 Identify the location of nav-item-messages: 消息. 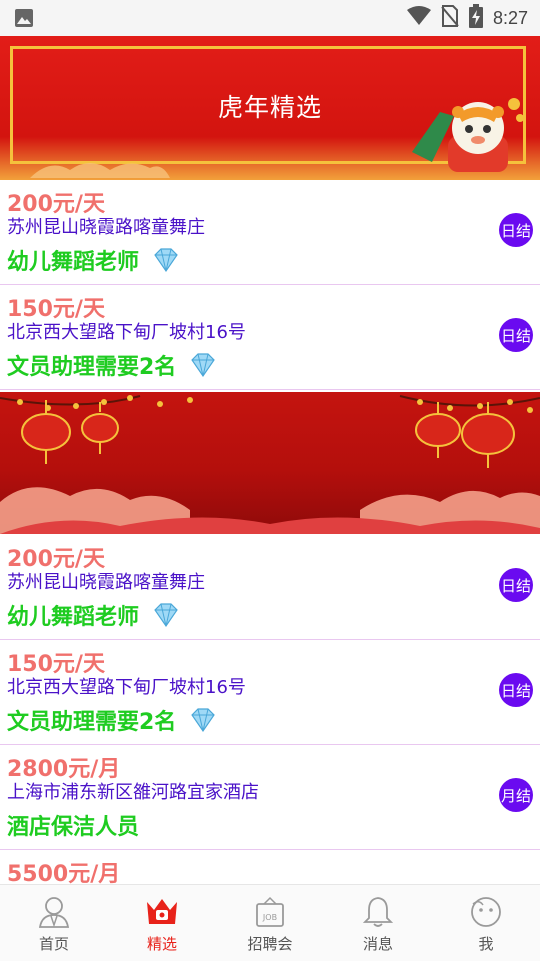
(378, 923).